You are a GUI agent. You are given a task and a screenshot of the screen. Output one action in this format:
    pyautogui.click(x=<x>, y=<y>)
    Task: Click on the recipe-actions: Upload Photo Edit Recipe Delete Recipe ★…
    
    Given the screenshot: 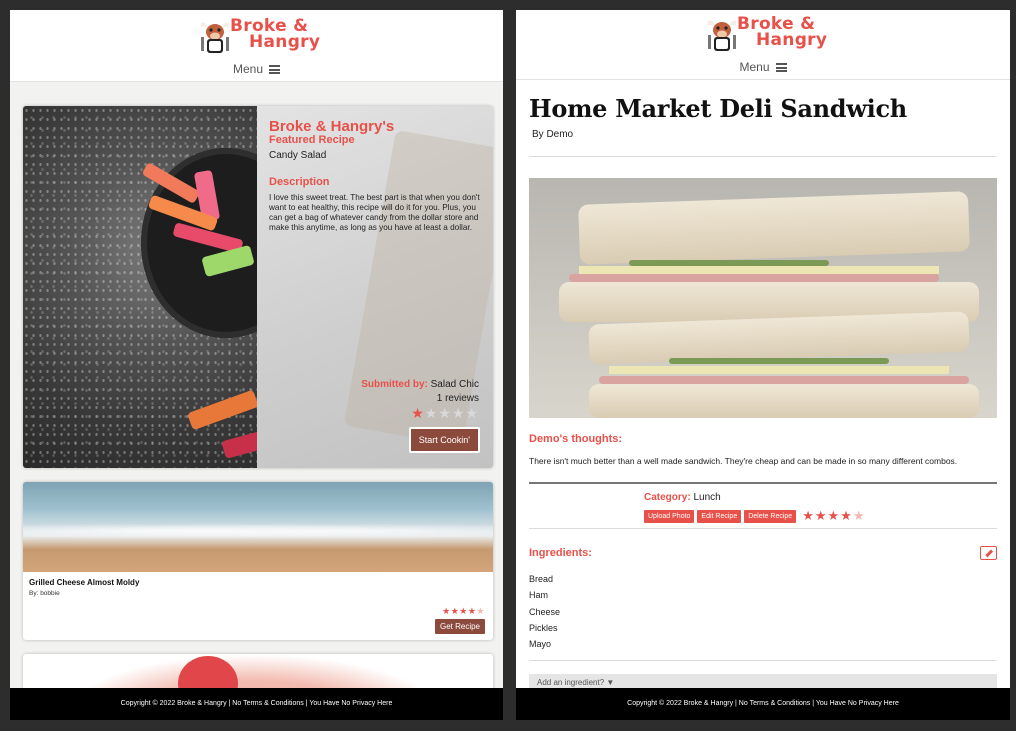 What is the action you would take?
    pyautogui.click(x=754, y=516)
    